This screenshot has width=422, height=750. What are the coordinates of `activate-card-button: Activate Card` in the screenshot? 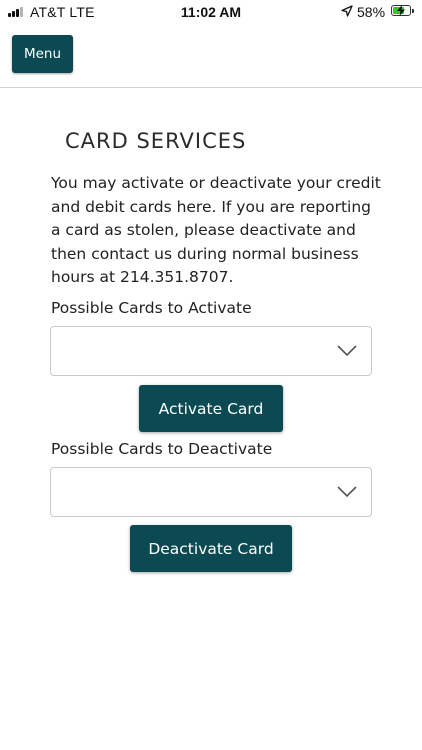 It's located at (211, 408).